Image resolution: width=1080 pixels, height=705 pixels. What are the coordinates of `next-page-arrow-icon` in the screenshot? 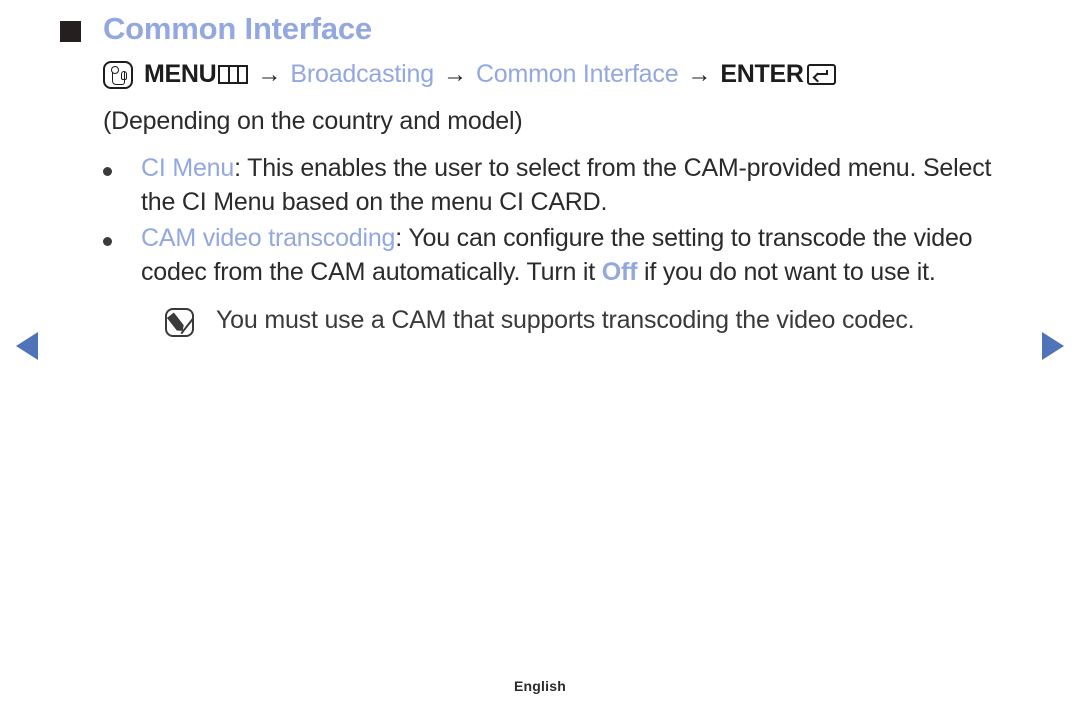 It's located at (1053, 346).